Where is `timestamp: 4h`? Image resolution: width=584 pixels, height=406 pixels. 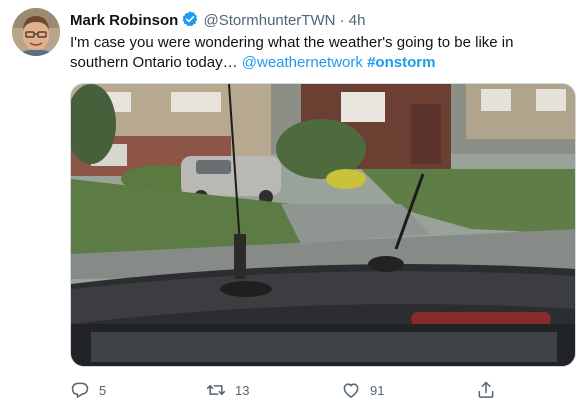 timestamp: 4h is located at coordinates (357, 20).